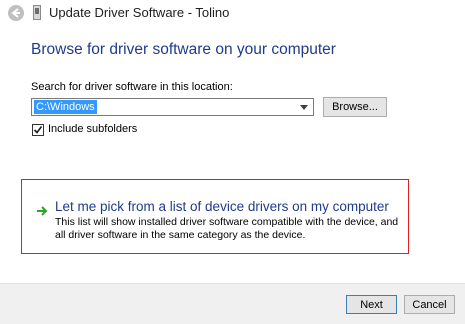 The height and width of the screenshot is (324, 465). I want to click on green-arrow-icon, so click(42, 209).